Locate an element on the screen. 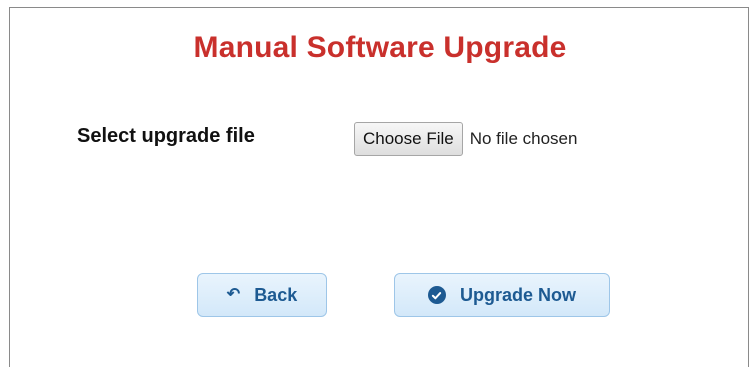 The height and width of the screenshot is (367, 754). back-button: ↶ Back is located at coordinates (262, 295).